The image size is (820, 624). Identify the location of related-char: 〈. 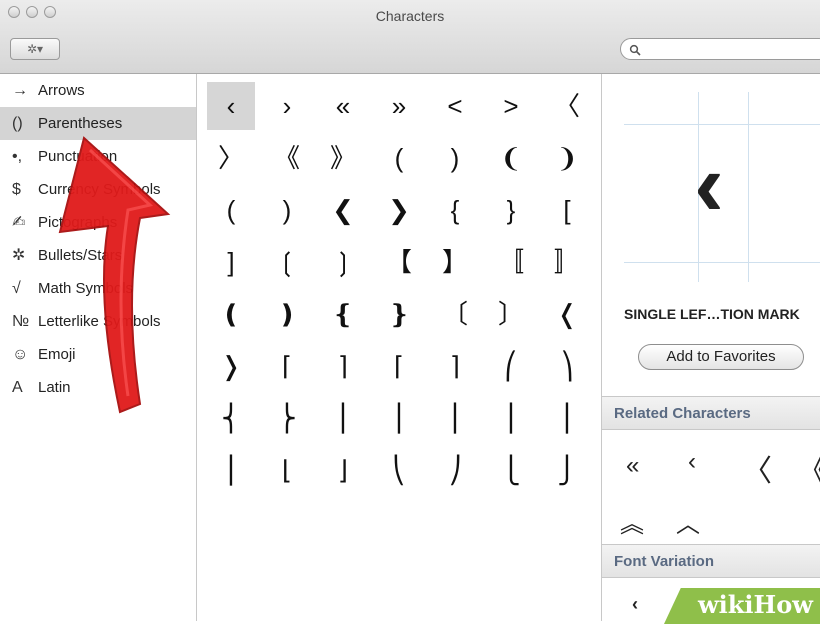
(757, 468).